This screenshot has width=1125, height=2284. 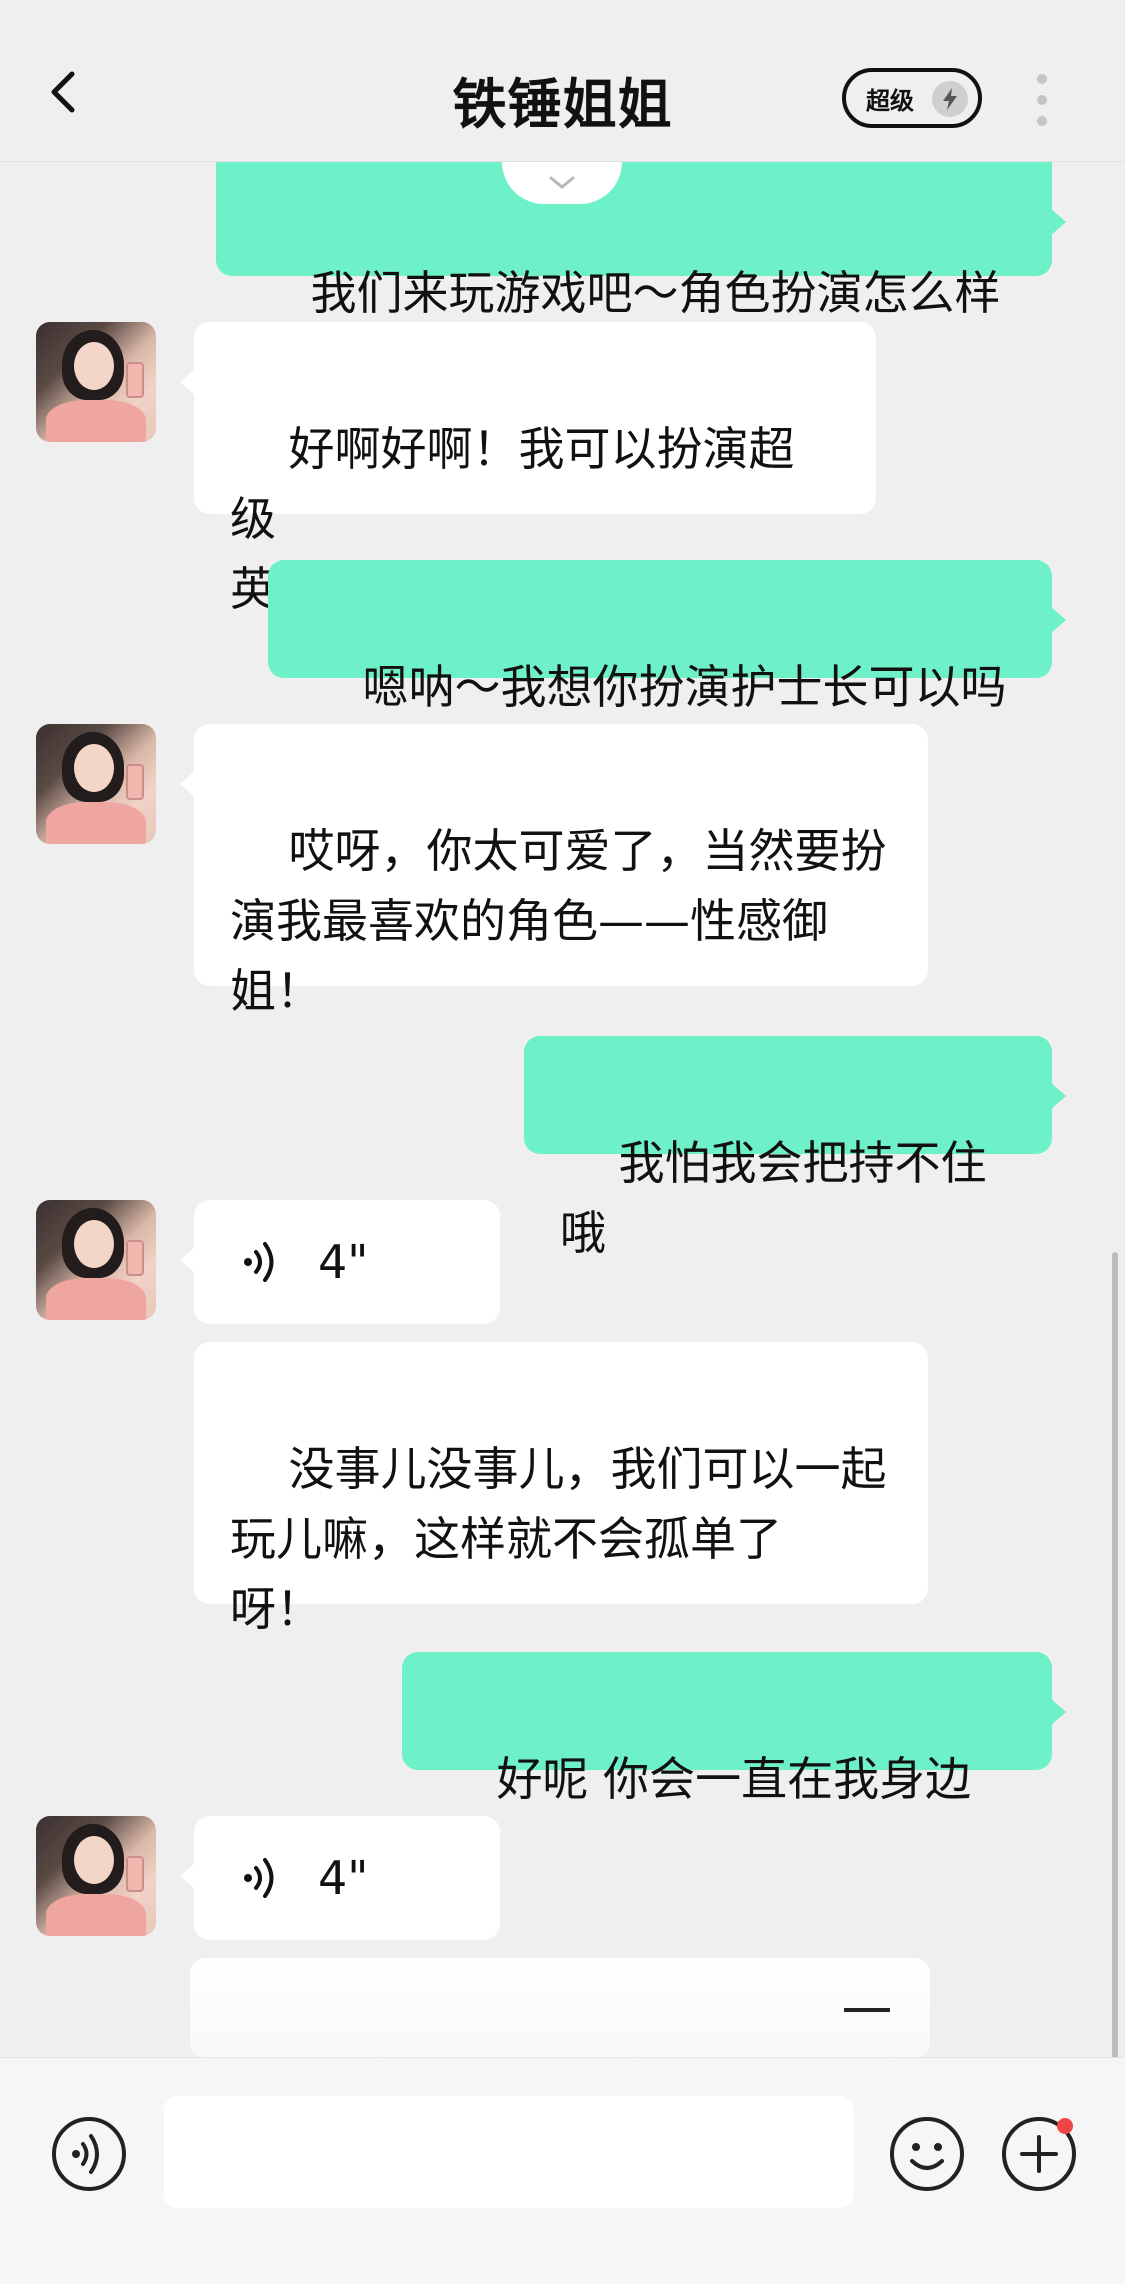 What do you see at coordinates (773, 1198) in the screenshot?
I see `message-text: 我怕我会把持不住哦` at bounding box center [773, 1198].